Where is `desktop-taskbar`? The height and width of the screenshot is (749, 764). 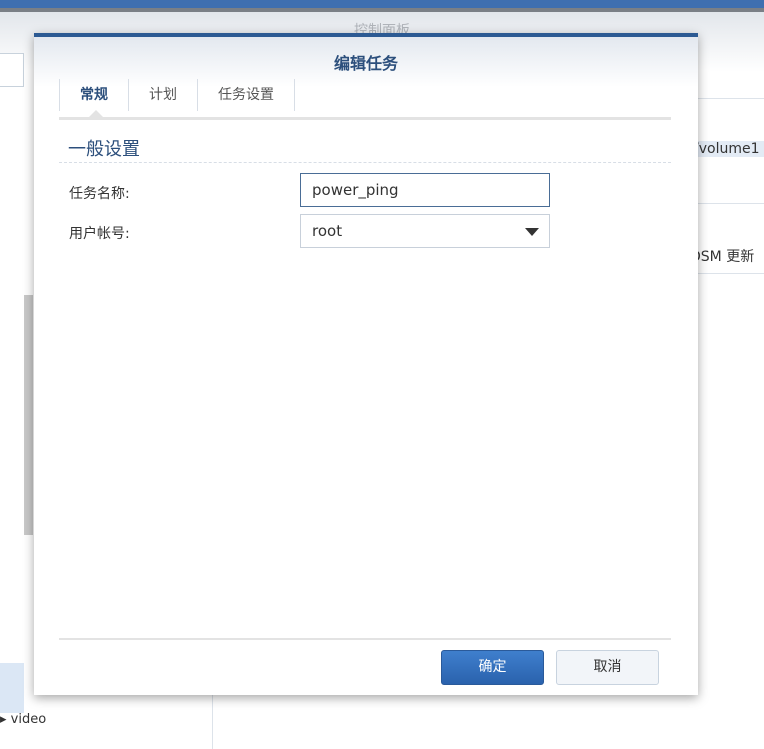 desktop-taskbar is located at coordinates (382, 4).